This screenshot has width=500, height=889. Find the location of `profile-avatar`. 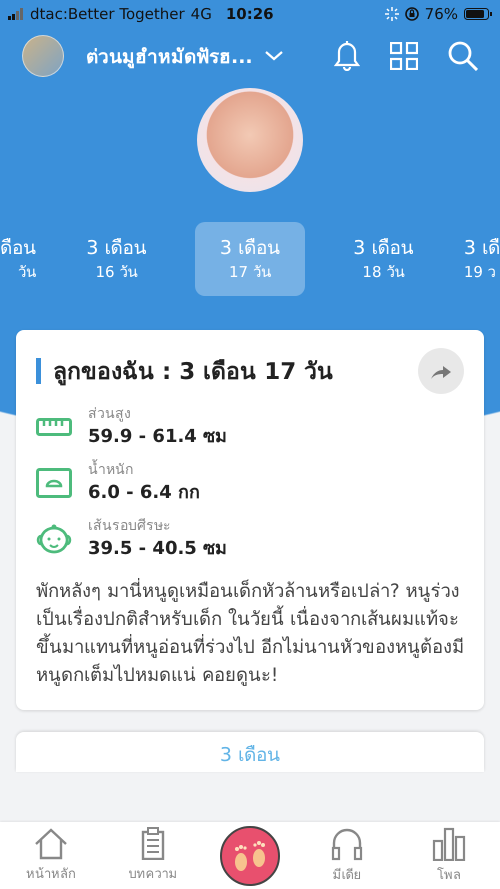

profile-avatar is located at coordinates (43, 56).